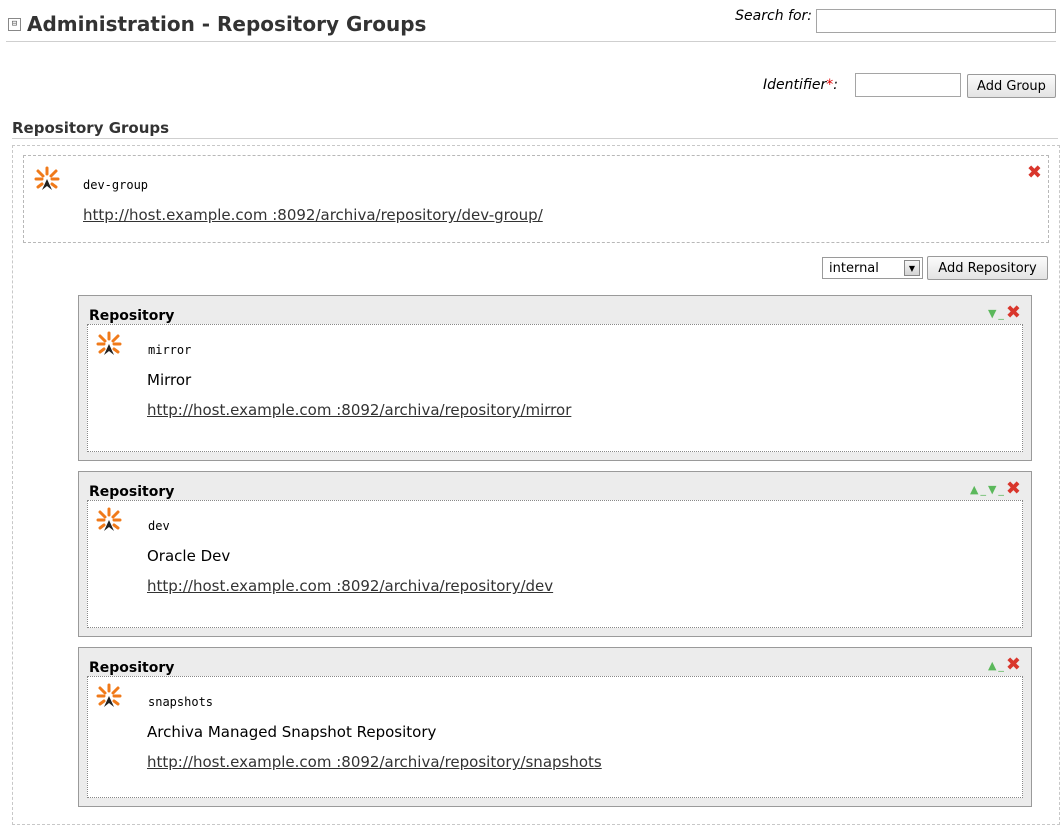 The image size is (1062, 825). I want to click on repository-name: Oracle Dev, so click(189, 556).